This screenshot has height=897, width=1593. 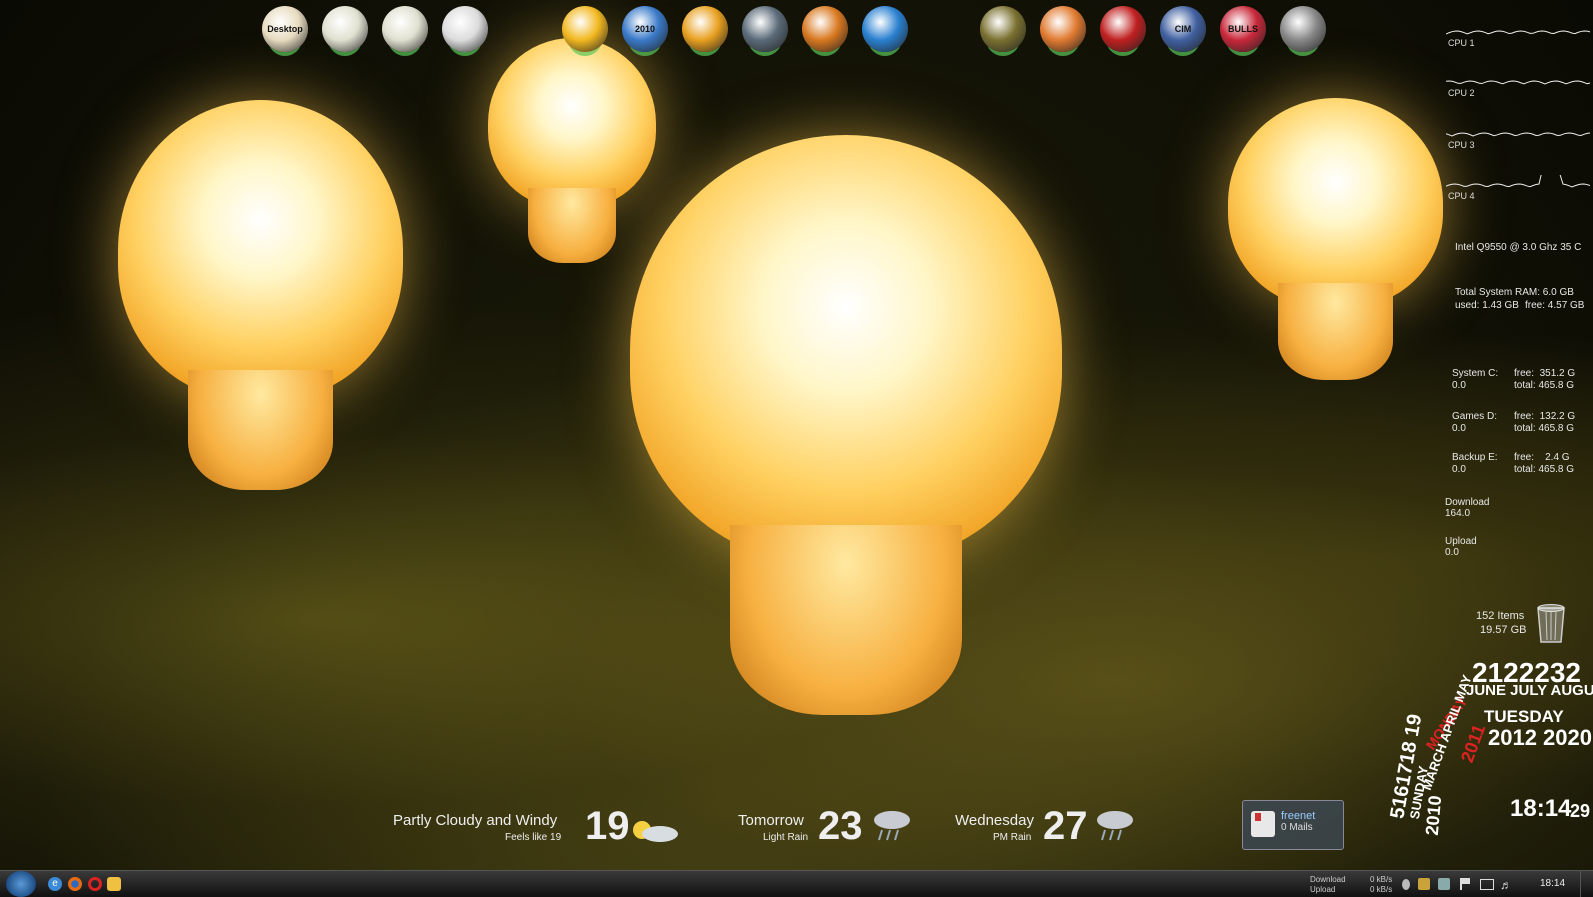 What do you see at coordinates (1458, 513) in the screenshot?
I see `download-value: 164.0` at bounding box center [1458, 513].